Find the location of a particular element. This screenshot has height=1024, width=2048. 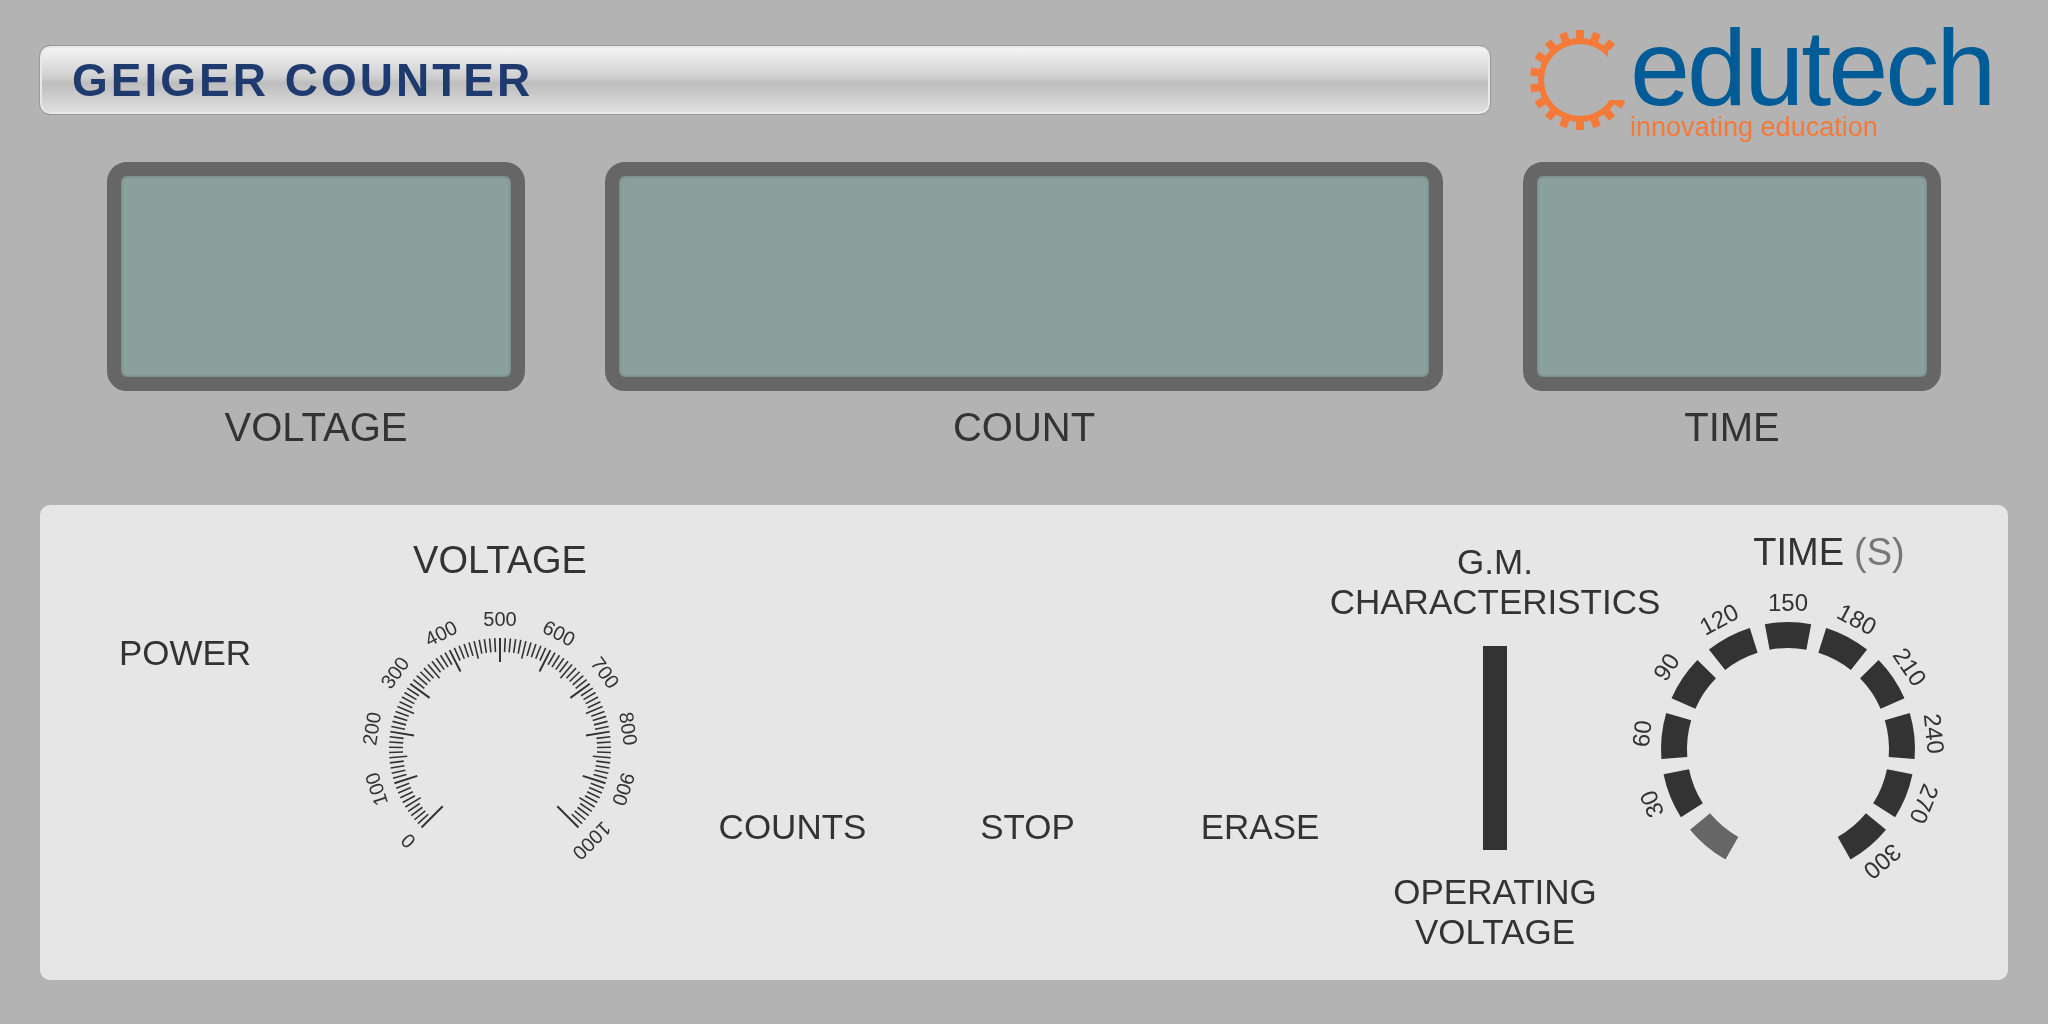

scale-label: 0 is located at coordinates (408, 841).